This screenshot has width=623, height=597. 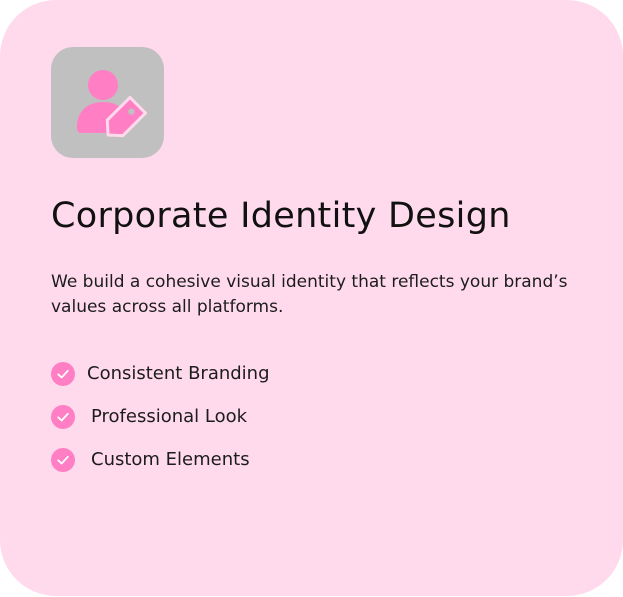 What do you see at coordinates (112, 104) in the screenshot?
I see `user-tag-icon` at bounding box center [112, 104].